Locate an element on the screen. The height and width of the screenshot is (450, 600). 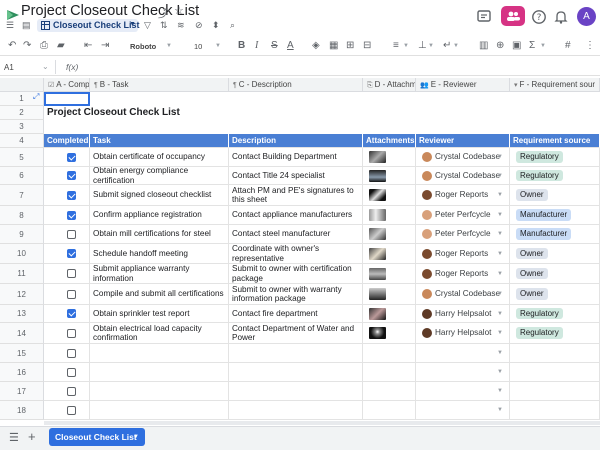
search-icon: ⌕ is located at coordinates (232, 25).